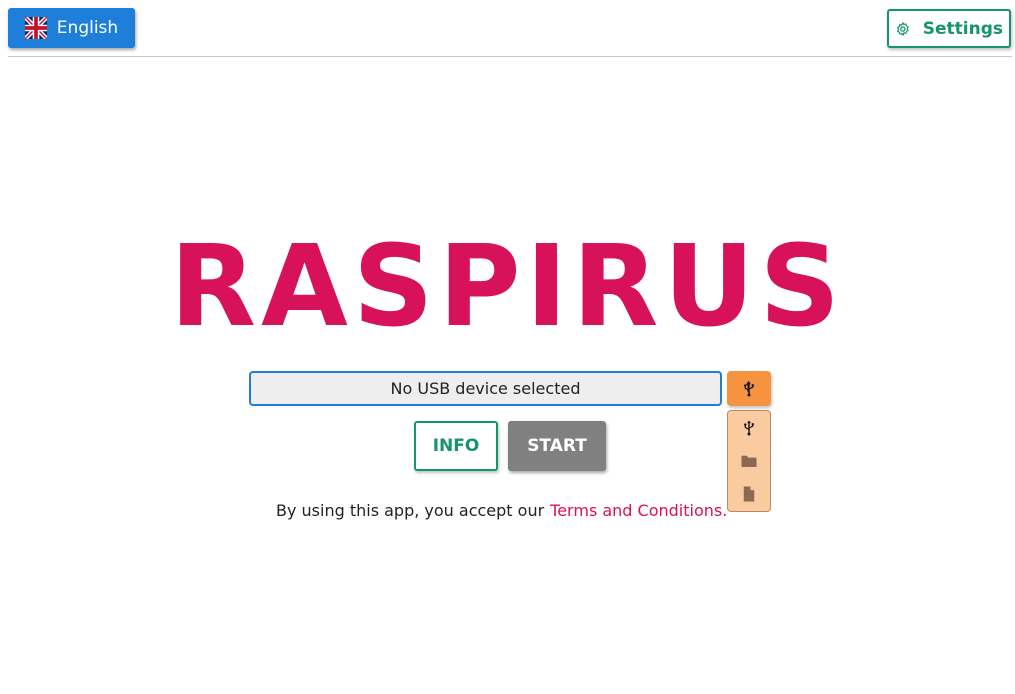  Describe the element at coordinates (638, 510) in the screenshot. I see `terms-link: Terms and Conditions.` at that location.